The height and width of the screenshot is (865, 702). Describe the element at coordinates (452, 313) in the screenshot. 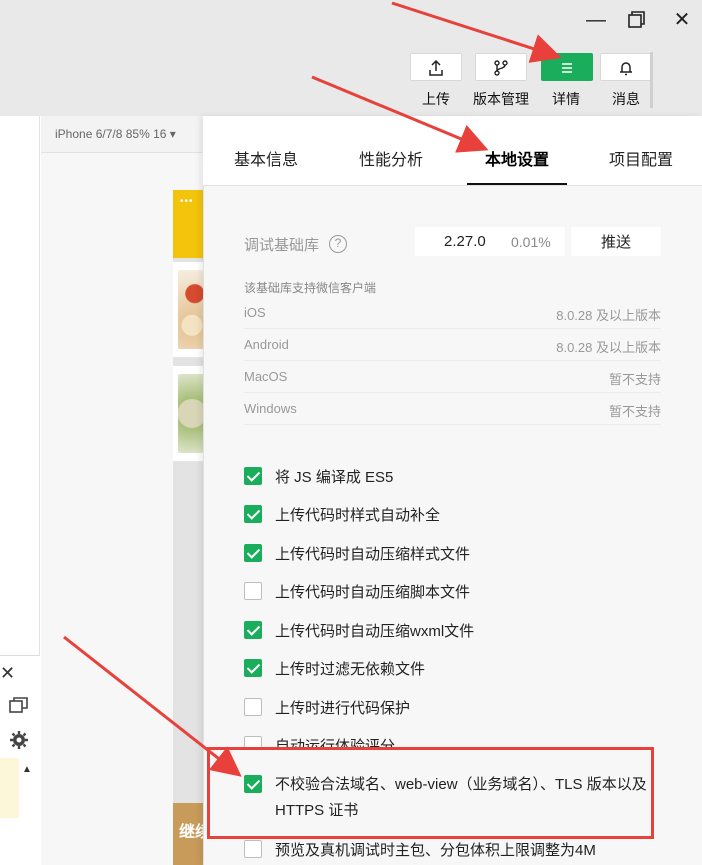

I see `support-row: iOS 8.0.28 及以上版本` at that location.